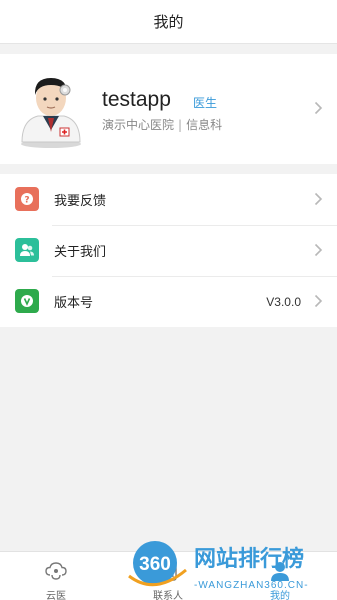  Describe the element at coordinates (56, 595) in the screenshot. I see `tab-label: 云医` at that location.